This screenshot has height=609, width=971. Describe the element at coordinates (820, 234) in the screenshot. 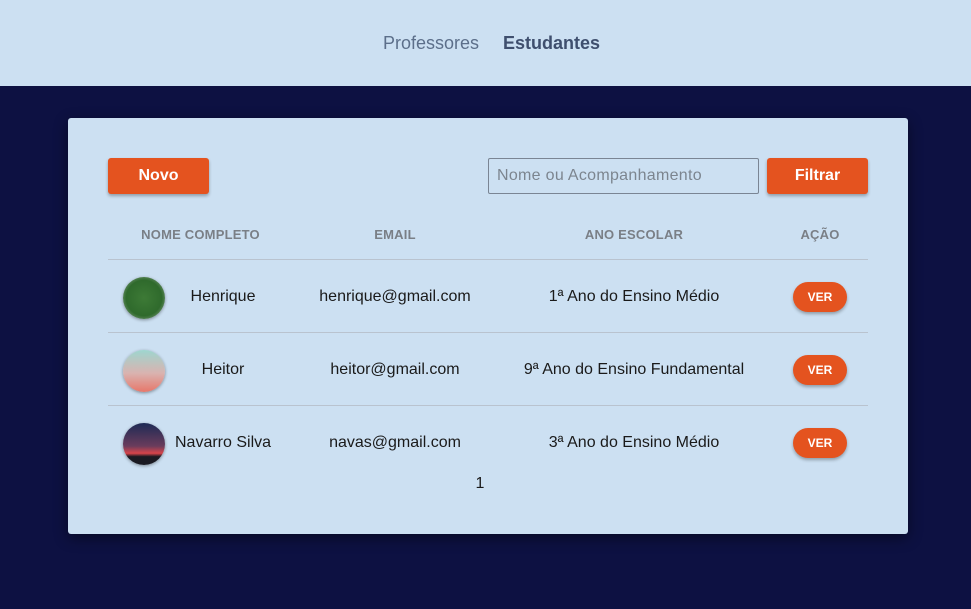

I see `header-acao: AÇÃO` at that location.